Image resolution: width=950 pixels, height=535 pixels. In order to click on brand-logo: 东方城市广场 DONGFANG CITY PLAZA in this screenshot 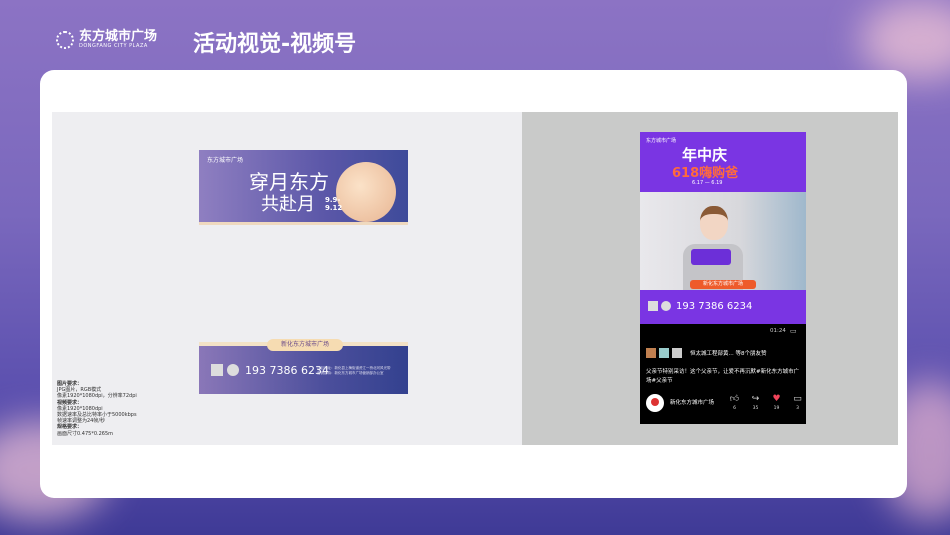, I will do `click(106, 39)`.